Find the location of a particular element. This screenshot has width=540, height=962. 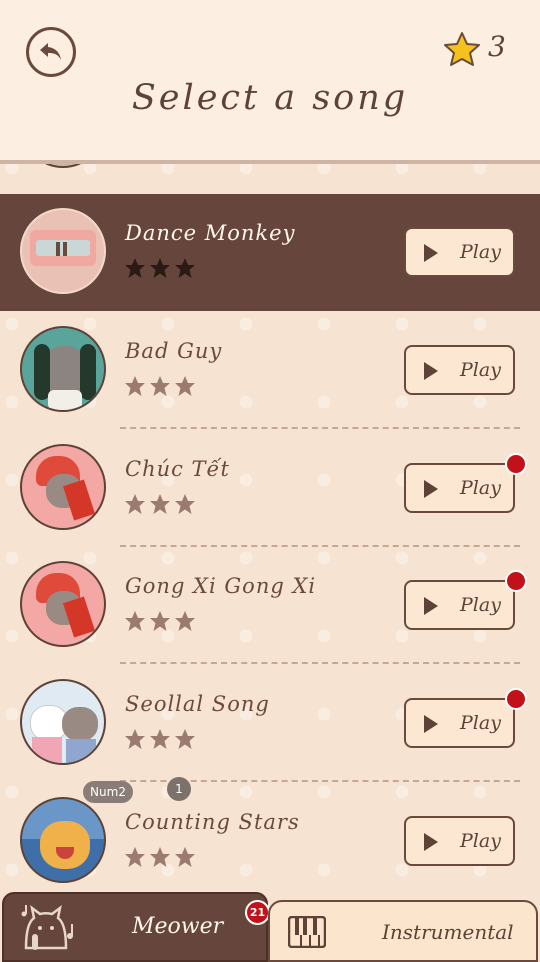

song-title: Bad Guy is located at coordinates (174, 351).